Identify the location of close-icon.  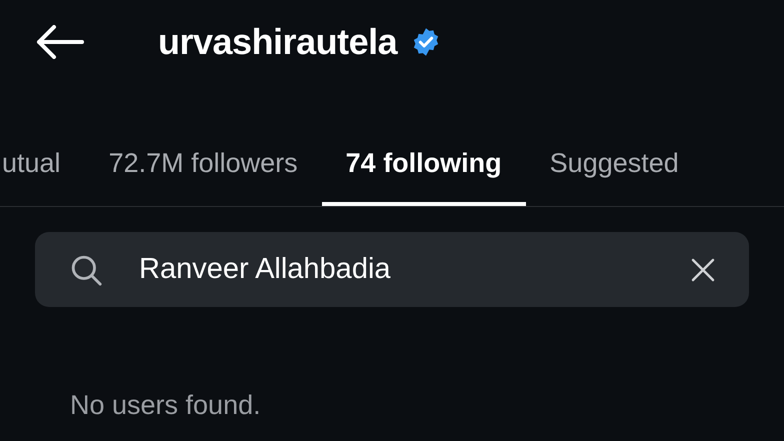
(703, 270).